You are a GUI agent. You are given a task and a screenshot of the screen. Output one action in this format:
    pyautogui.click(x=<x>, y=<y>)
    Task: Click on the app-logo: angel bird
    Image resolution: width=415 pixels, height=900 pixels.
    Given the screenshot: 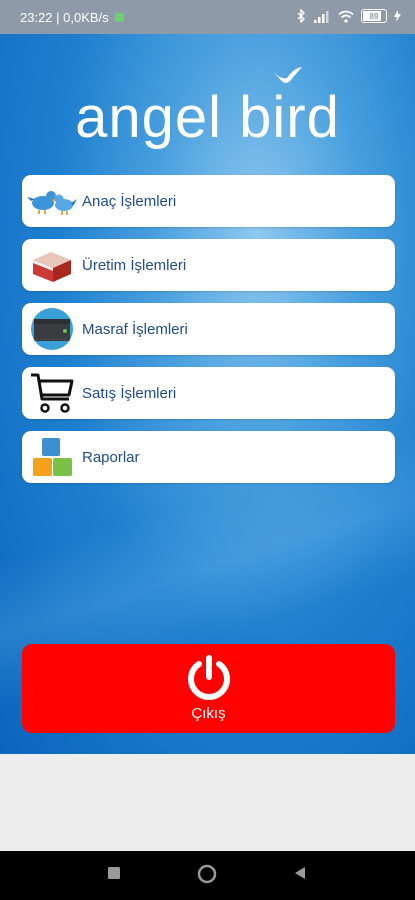 What is the action you would take?
    pyautogui.click(x=207, y=117)
    